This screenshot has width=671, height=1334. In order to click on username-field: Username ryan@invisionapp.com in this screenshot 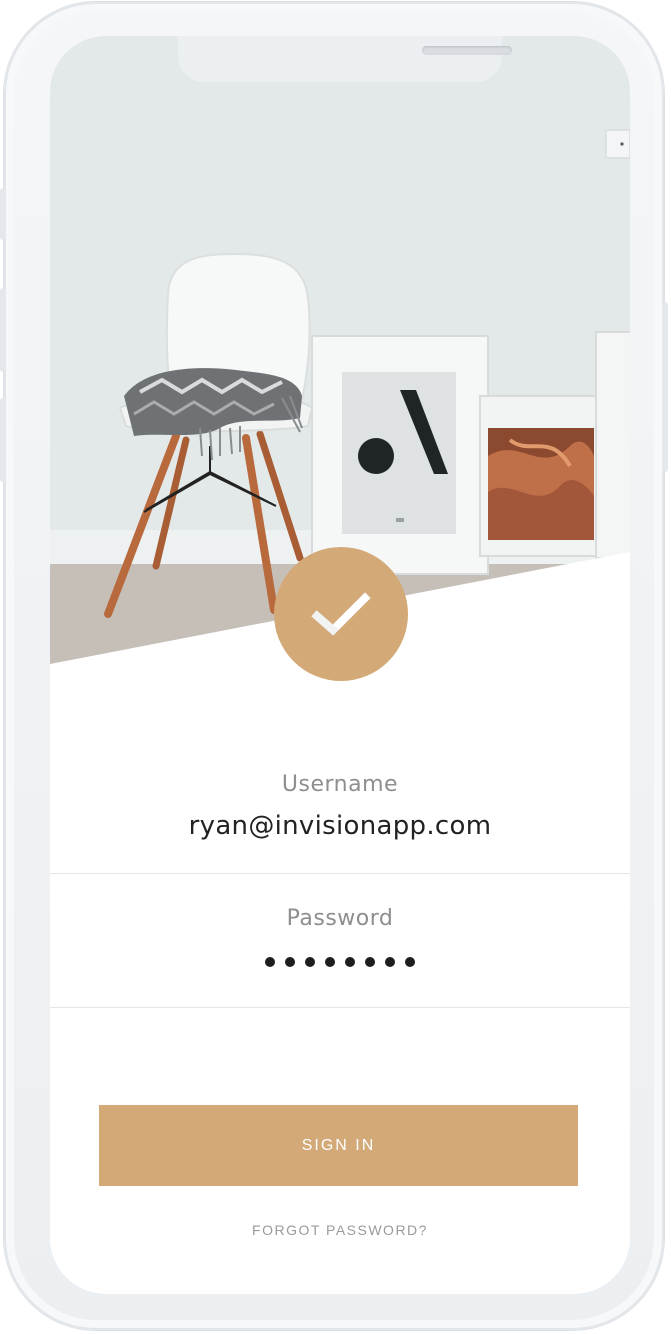, I will do `click(340, 806)`.